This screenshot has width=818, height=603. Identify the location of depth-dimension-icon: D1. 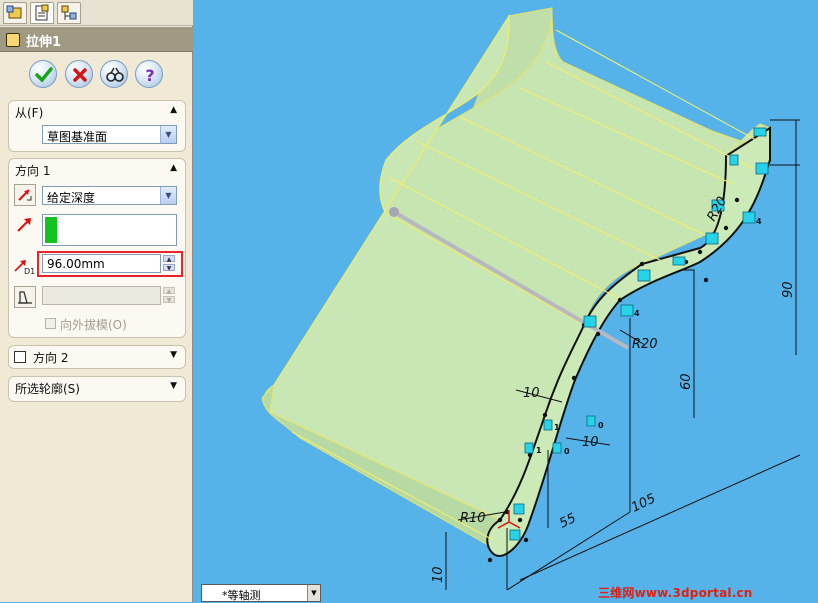
(24, 268).